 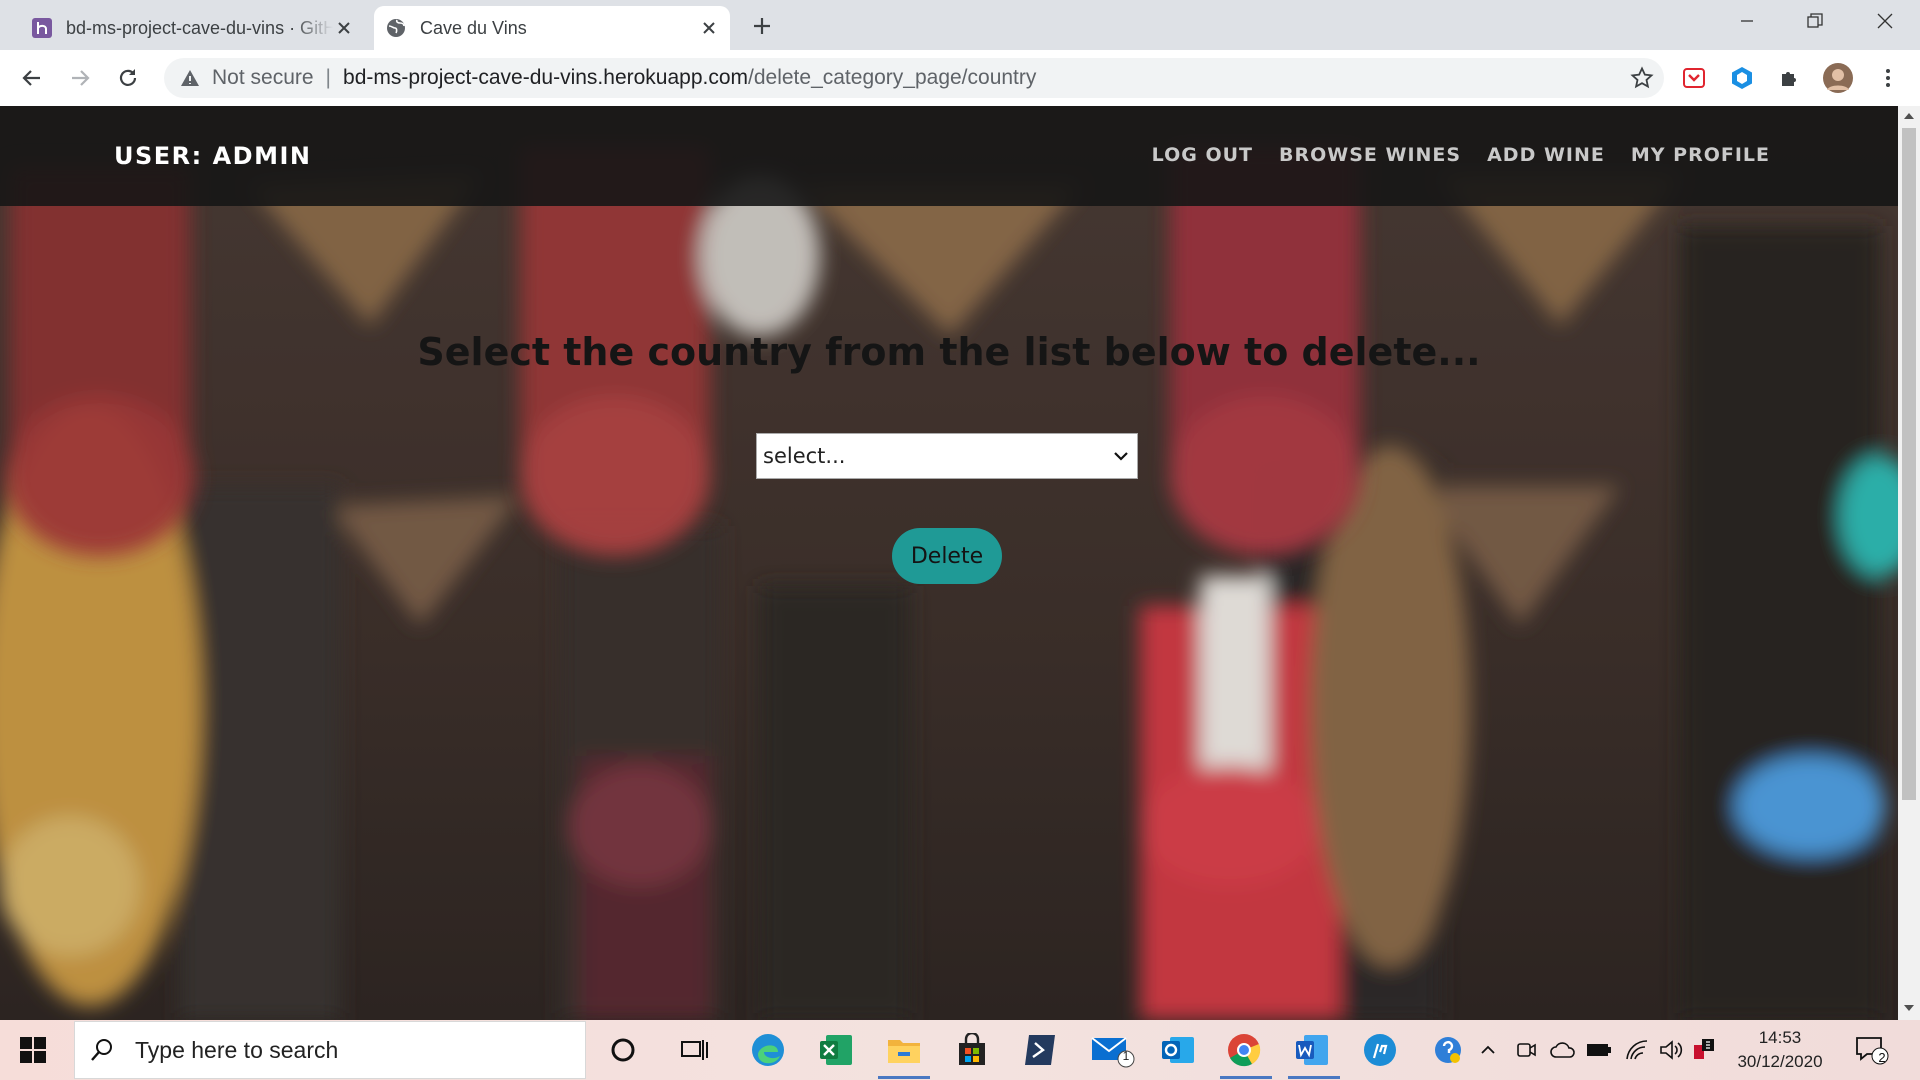 What do you see at coordinates (1380, 1050) in the screenshot?
I see `hp-icon` at bounding box center [1380, 1050].